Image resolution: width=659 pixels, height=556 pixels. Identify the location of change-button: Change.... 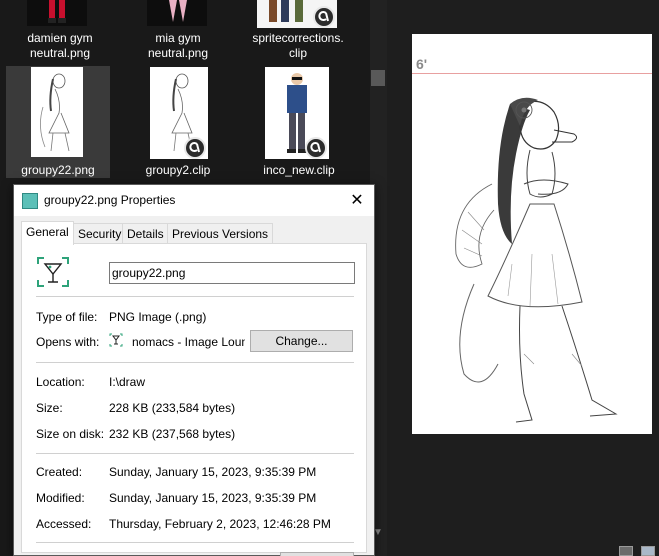
(301, 341).